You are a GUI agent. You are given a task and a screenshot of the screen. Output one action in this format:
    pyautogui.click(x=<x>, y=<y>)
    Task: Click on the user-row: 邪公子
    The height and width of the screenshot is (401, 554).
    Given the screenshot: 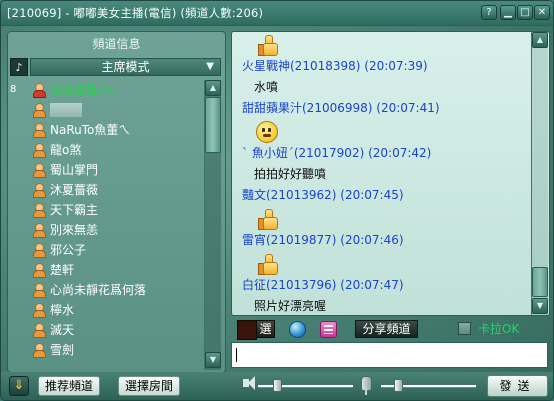 What is the action you would take?
    pyautogui.click(x=108, y=250)
    